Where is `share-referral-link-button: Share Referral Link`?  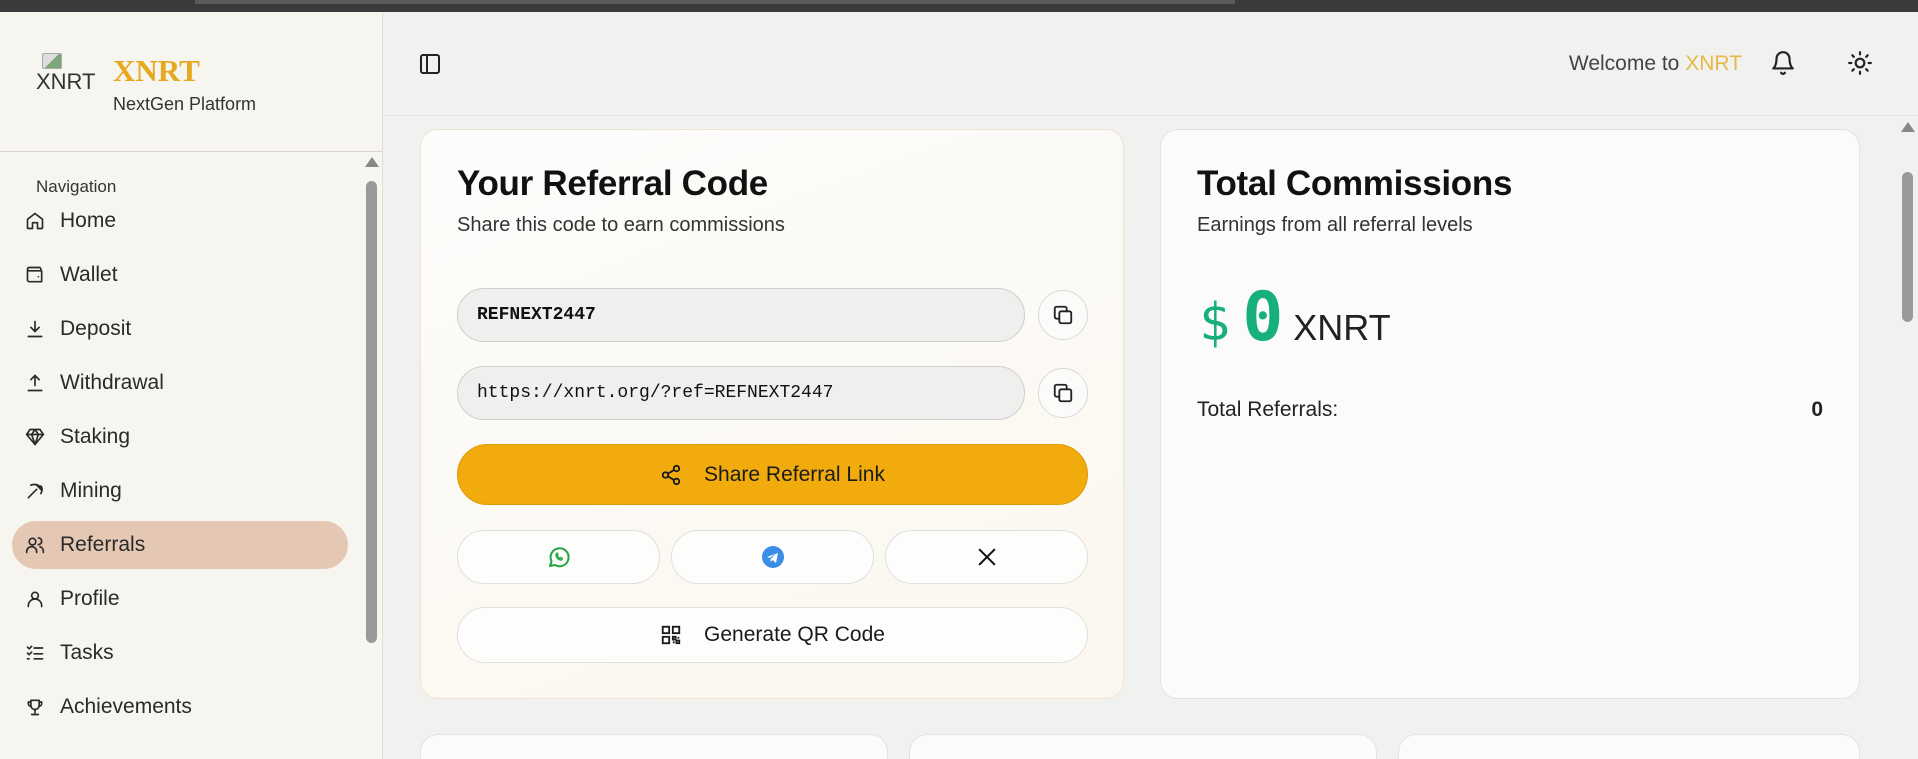 share-referral-link-button: Share Referral Link is located at coordinates (772, 474).